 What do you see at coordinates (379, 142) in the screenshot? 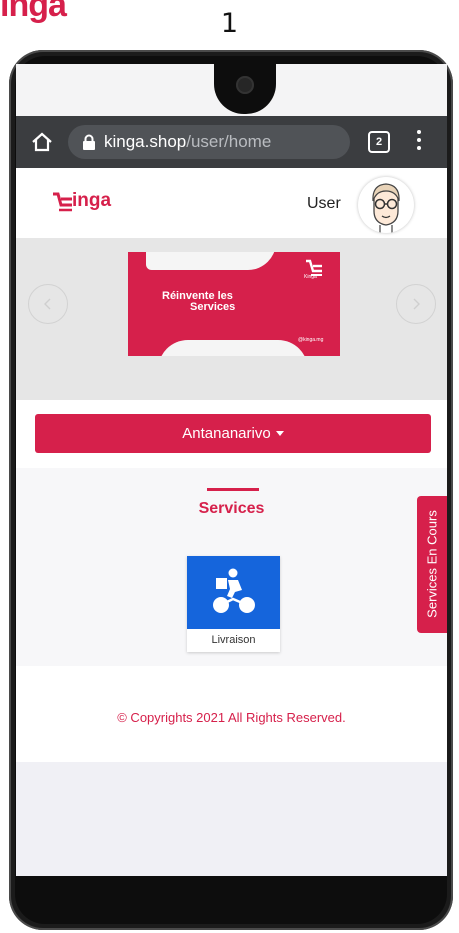
I see `tab-switcher-button: 2` at bounding box center [379, 142].